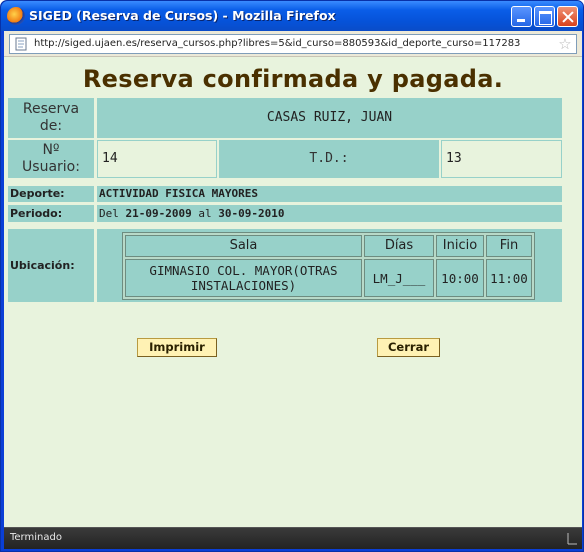 The height and width of the screenshot is (552, 584). I want to click on header-sala: Sala, so click(243, 246).